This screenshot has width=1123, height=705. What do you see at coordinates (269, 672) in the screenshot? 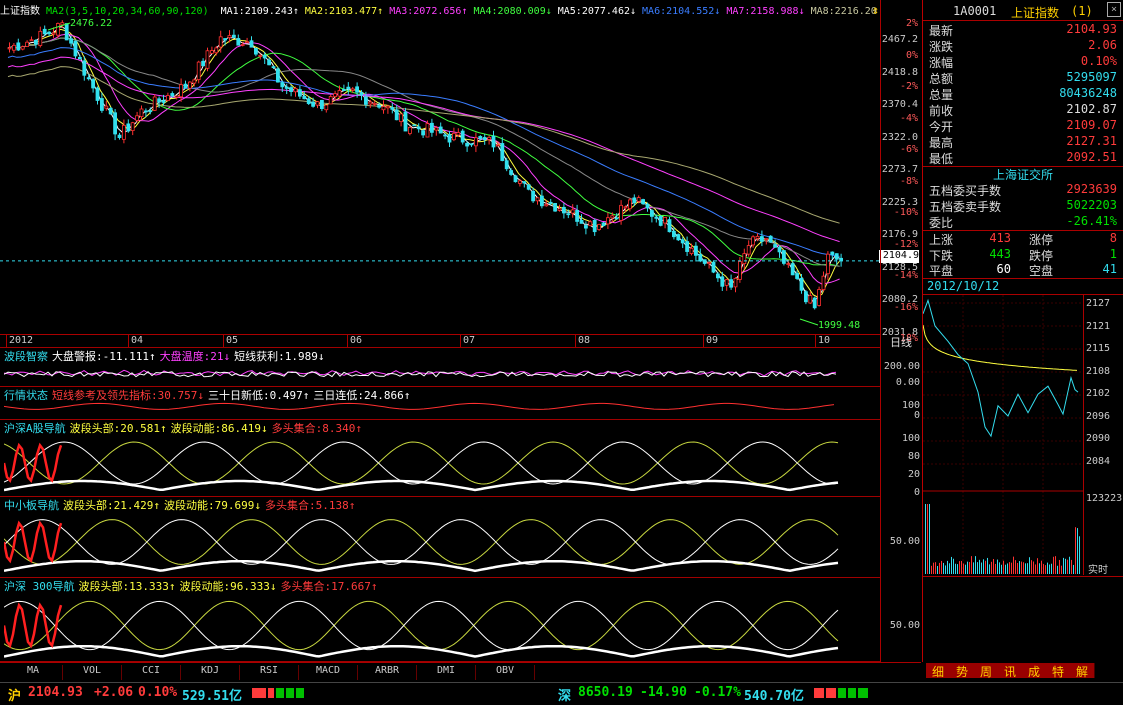
I see `tab-rsi: RSI` at bounding box center [269, 672].